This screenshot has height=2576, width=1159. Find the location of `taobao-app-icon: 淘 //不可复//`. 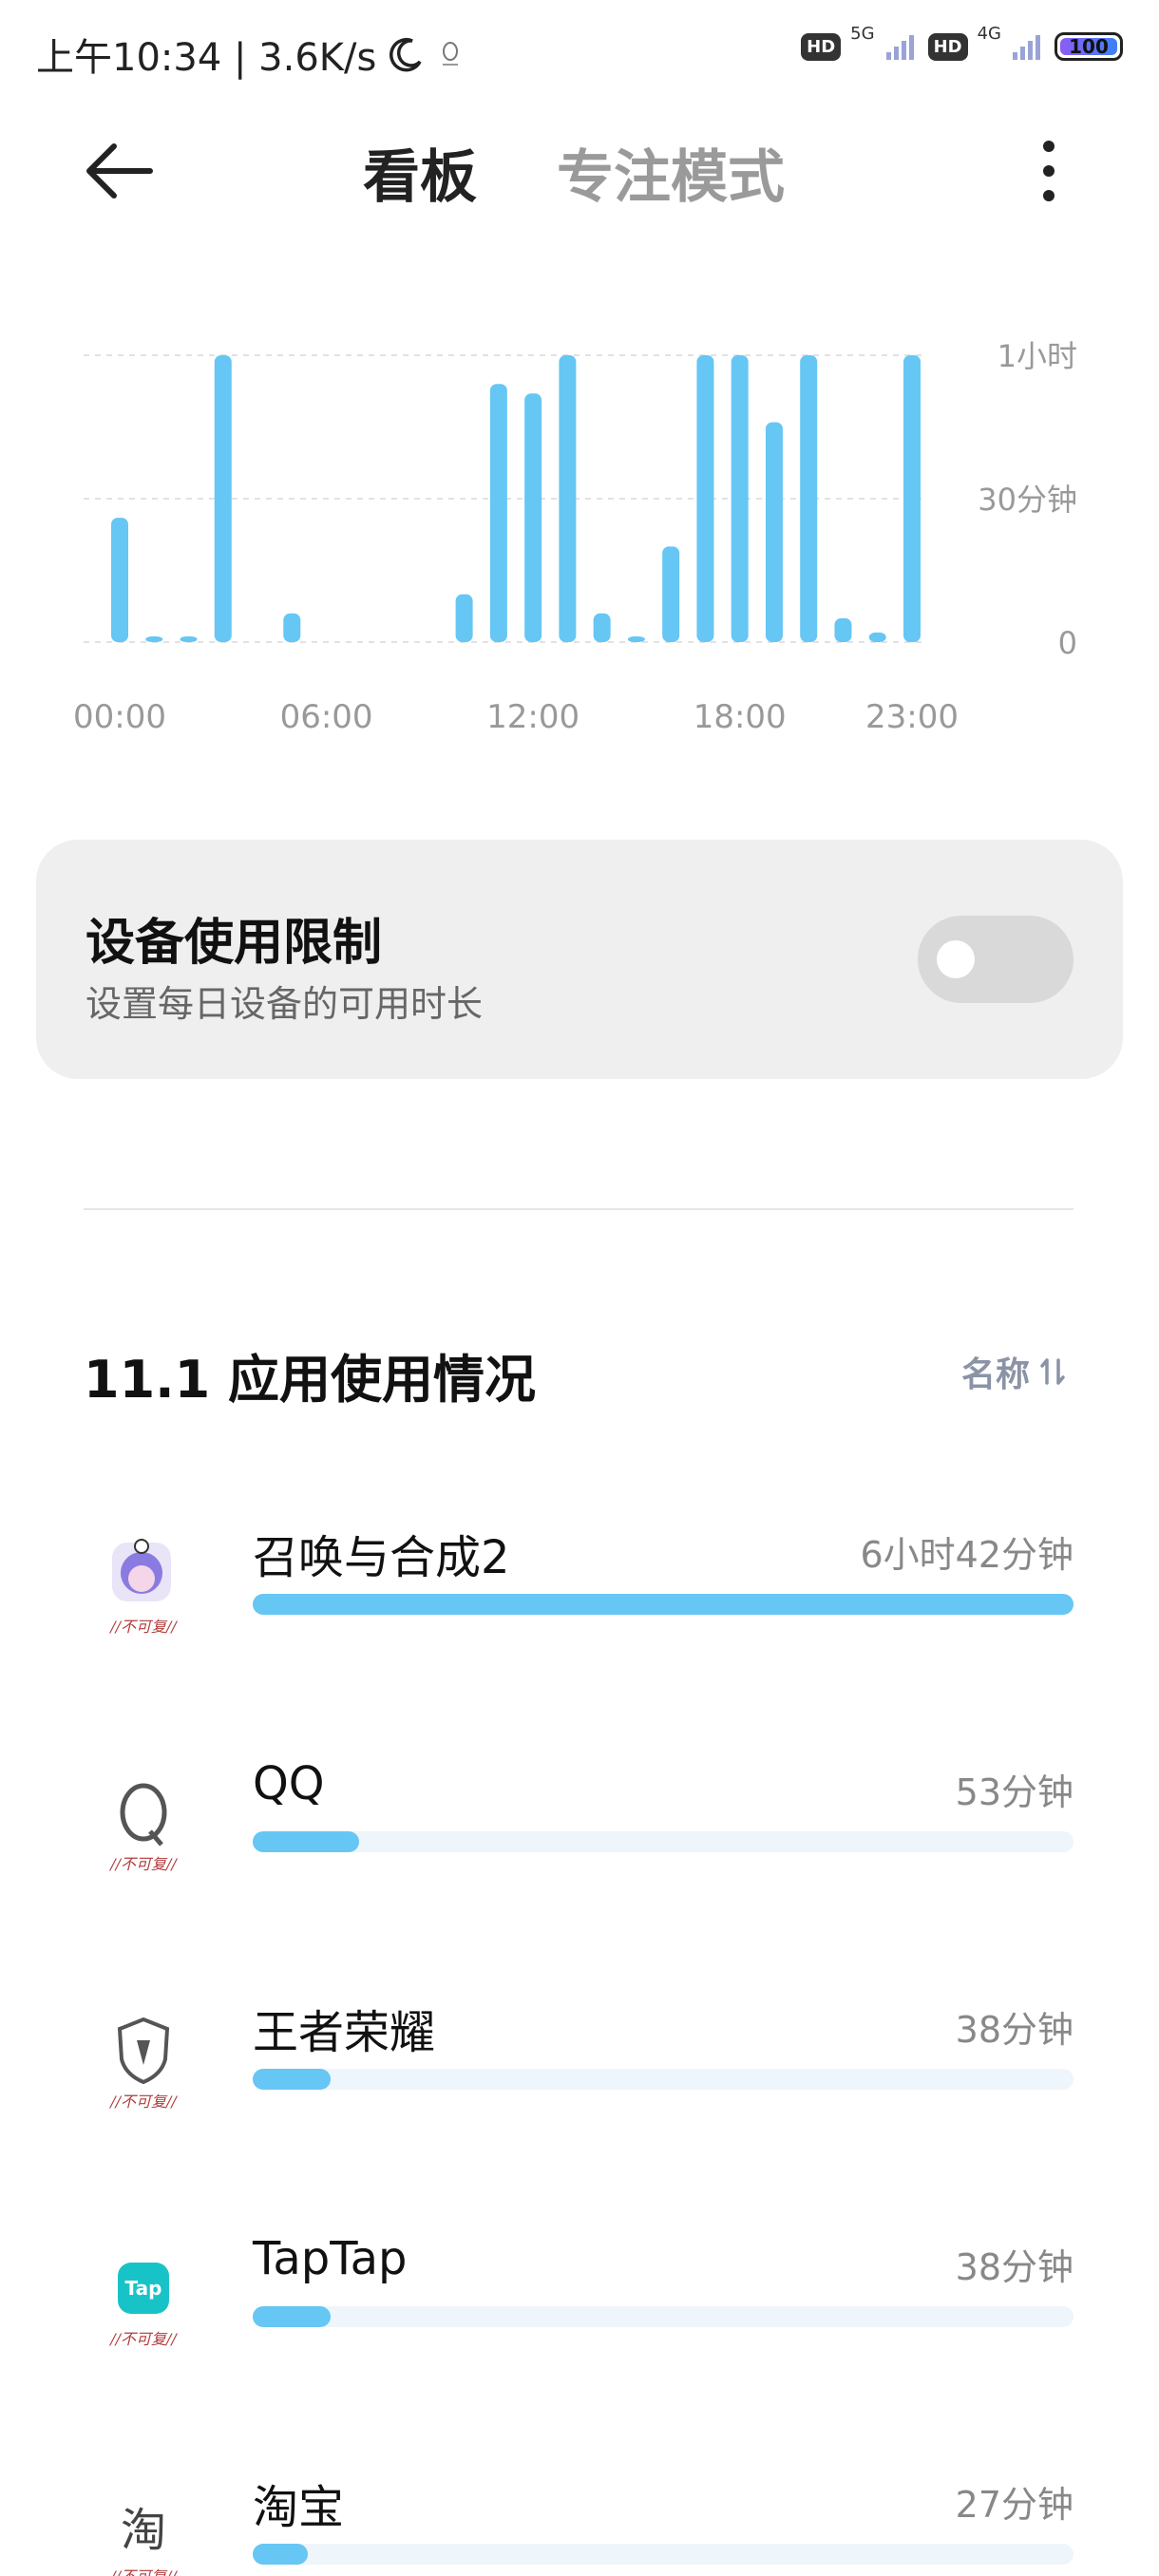

taobao-app-icon: 淘 //不可复// is located at coordinates (143, 2540).